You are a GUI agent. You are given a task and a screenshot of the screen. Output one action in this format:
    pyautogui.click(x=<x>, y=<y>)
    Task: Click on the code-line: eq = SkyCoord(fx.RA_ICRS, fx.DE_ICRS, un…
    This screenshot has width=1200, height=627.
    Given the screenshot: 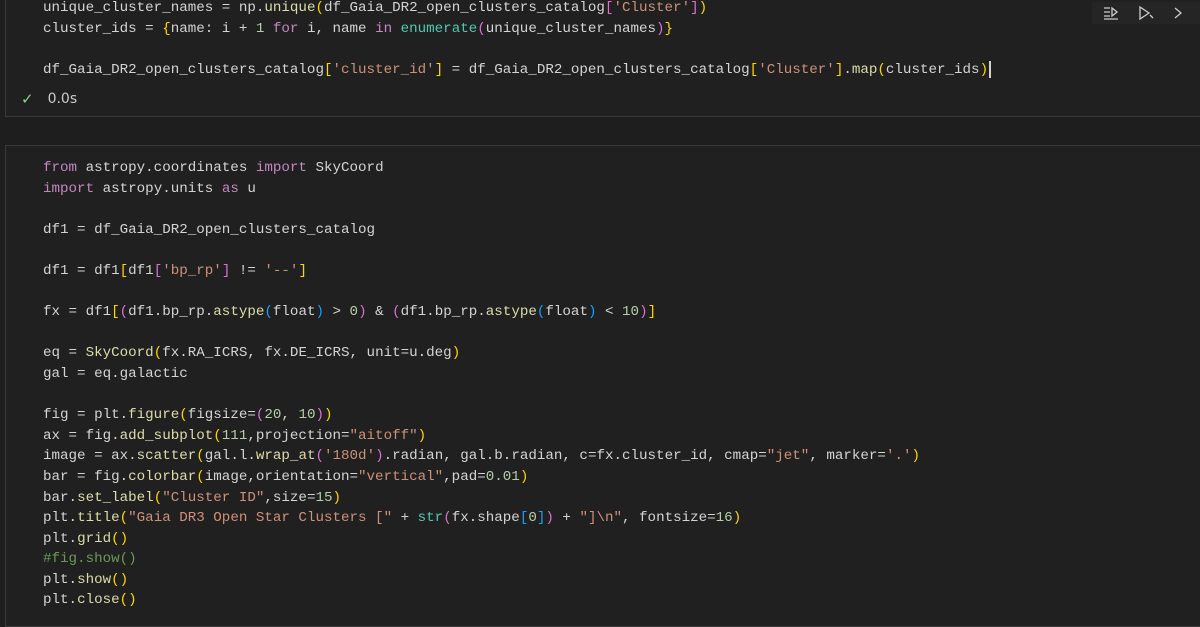 What is the action you would take?
    pyautogui.click(x=252, y=353)
    